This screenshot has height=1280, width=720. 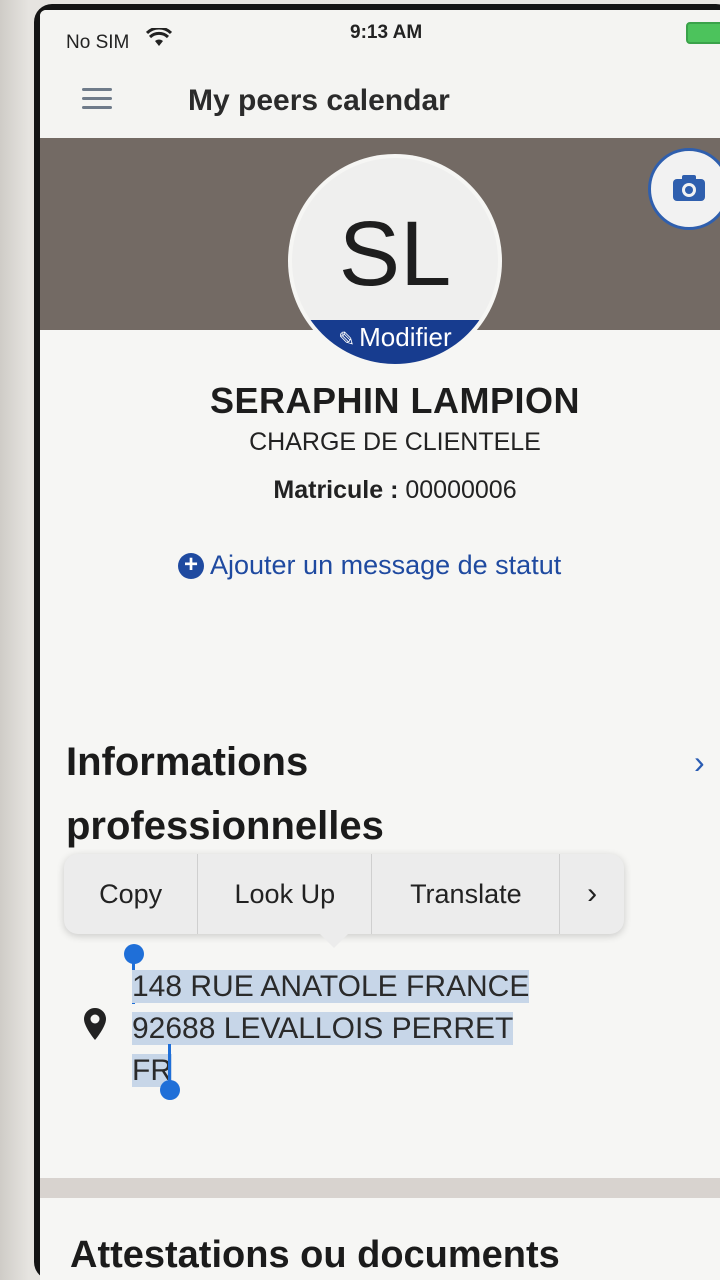 I want to click on battery-icon, so click(x=703, y=33).